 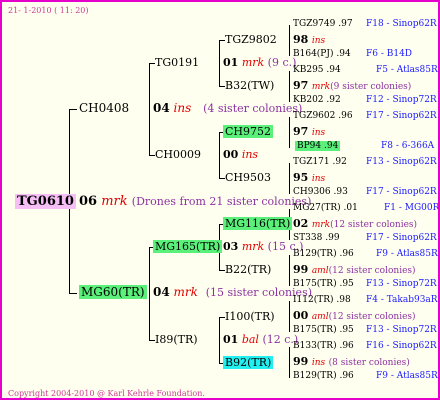 I want to click on g5-3-loc: F5 - Atlas85R, so click(x=407, y=70).